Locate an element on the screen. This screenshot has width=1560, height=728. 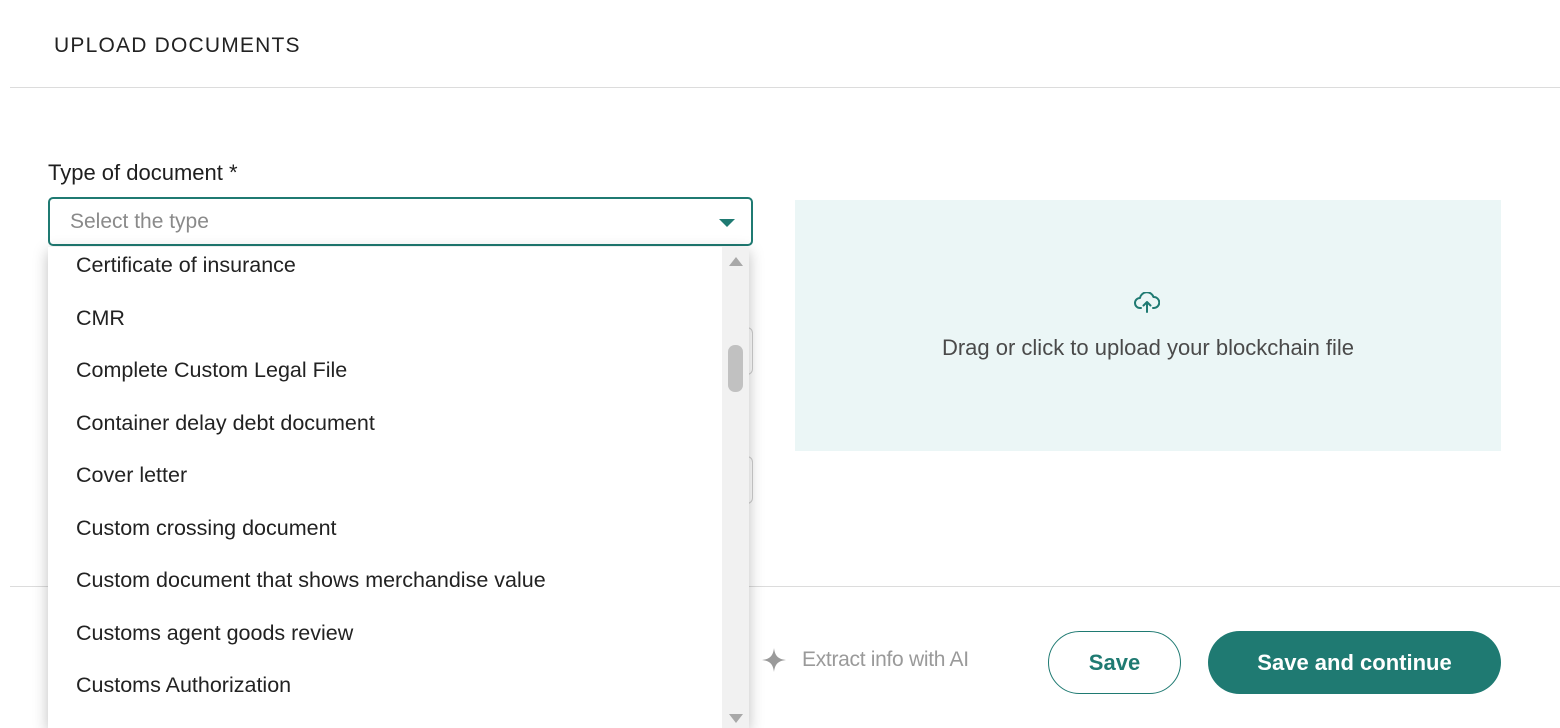
dropdown-option: Complete Custom Legal File is located at coordinates (211, 370).